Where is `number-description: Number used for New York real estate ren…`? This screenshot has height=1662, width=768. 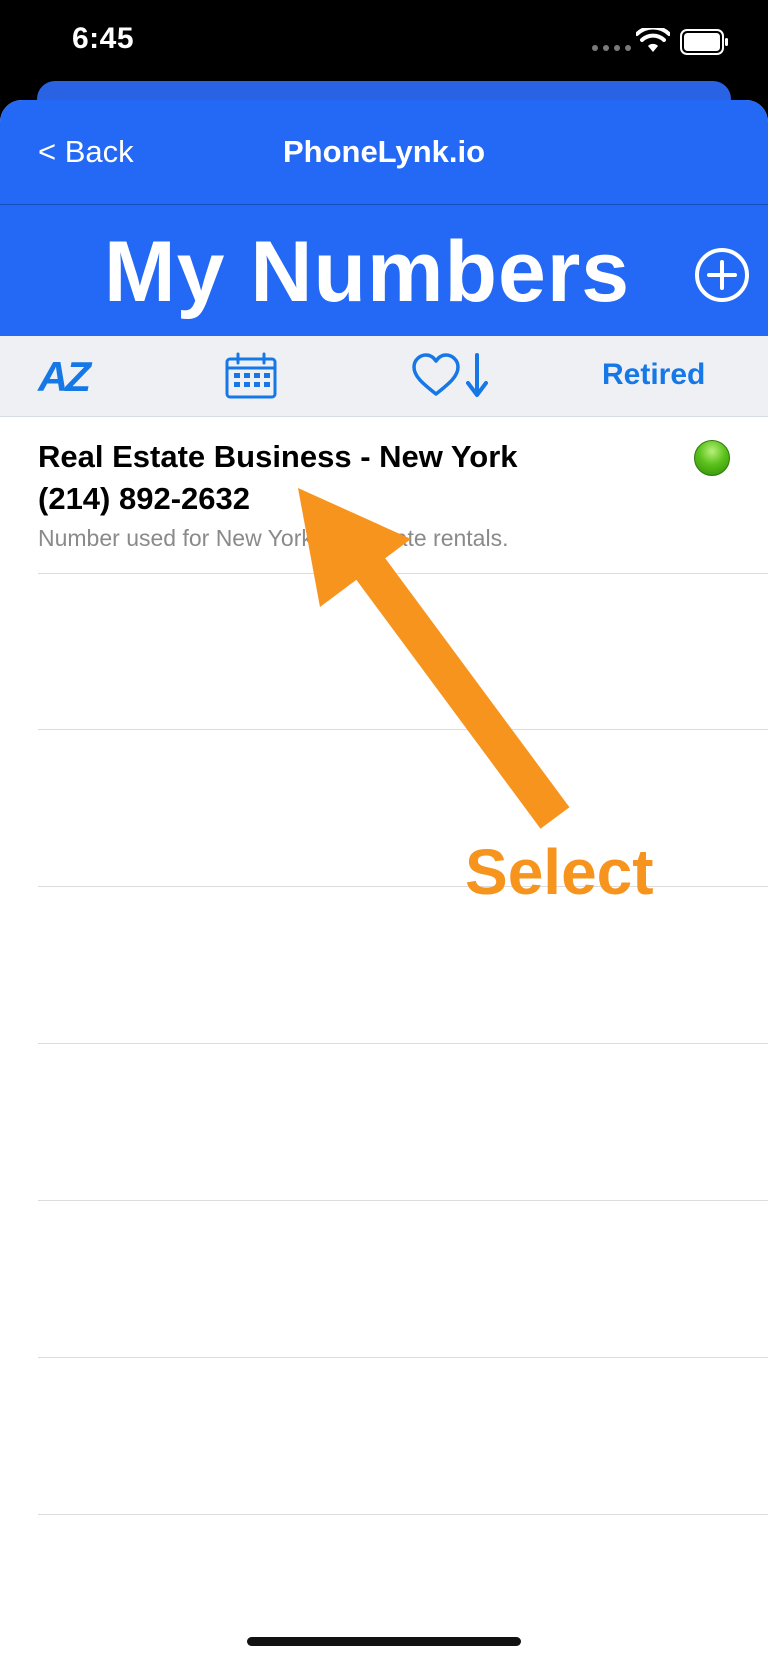 number-description: Number used for New York real estate ren… is located at coordinates (273, 538).